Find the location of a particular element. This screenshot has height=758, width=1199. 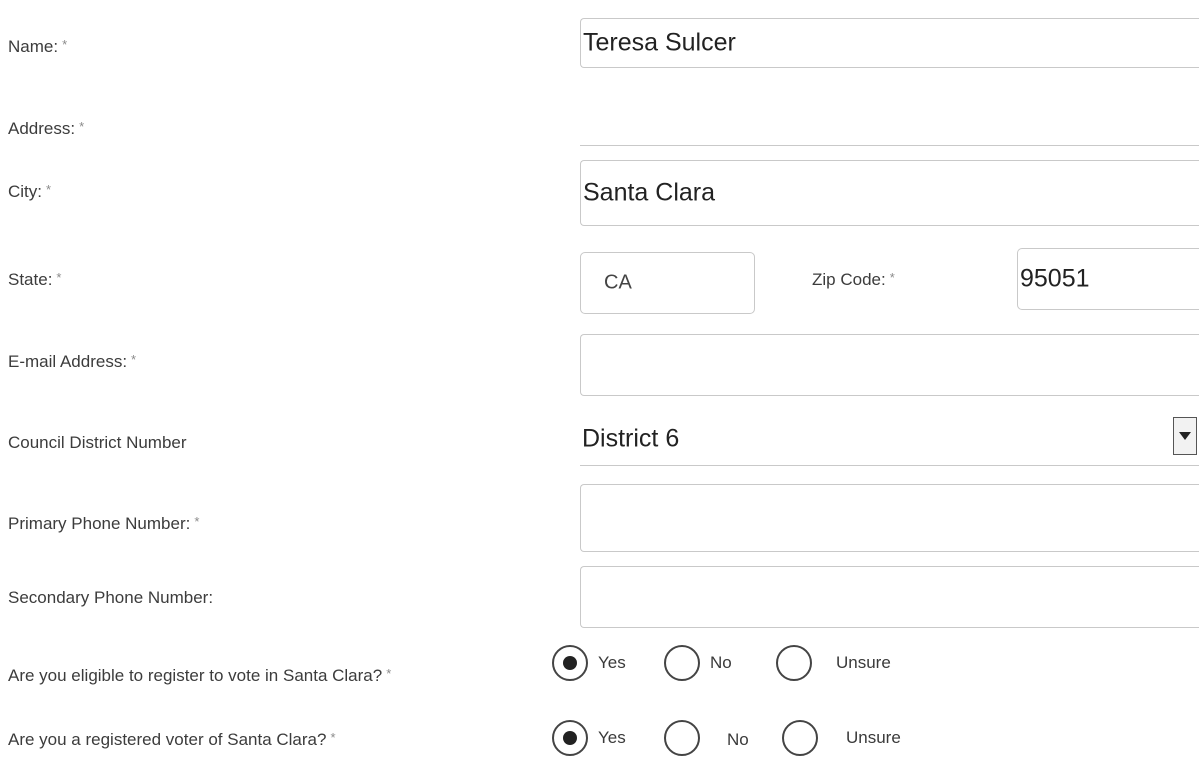

city-label-text: City: is located at coordinates (25, 191).